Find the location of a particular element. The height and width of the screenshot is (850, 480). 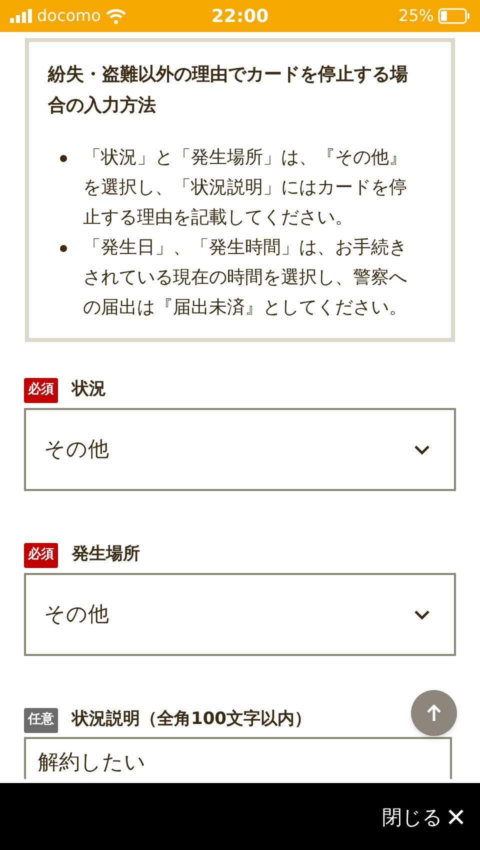

carrier-name: docomo is located at coordinates (69, 16).